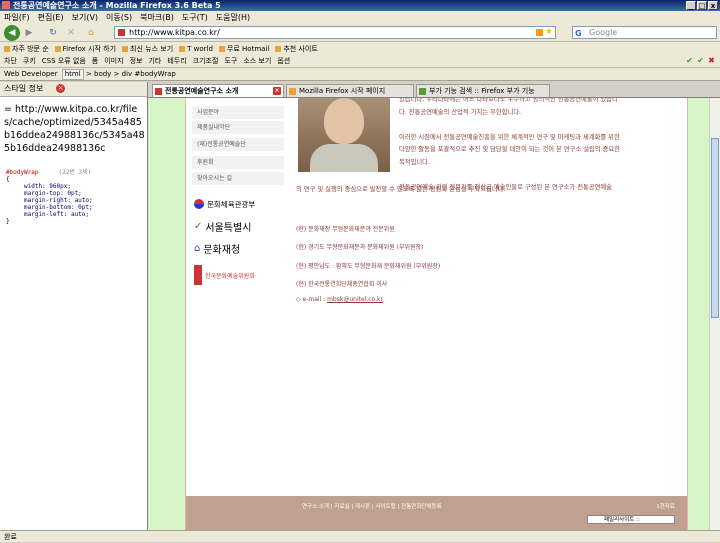  What do you see at coordinates (238, 163) in the screenshot?
I see `nav-sponsors: 후원회` at bounding box center [238, 163].